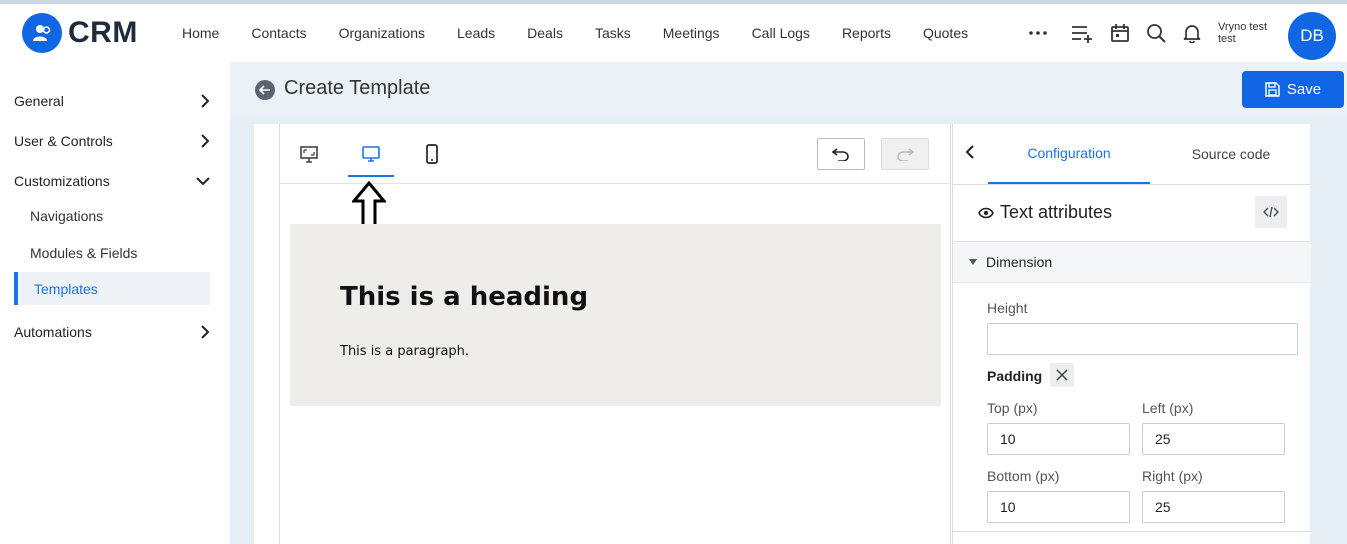  Describe the element at coordinates (973, 262) in the screenshot. I see `caret-down-icon` at that location.